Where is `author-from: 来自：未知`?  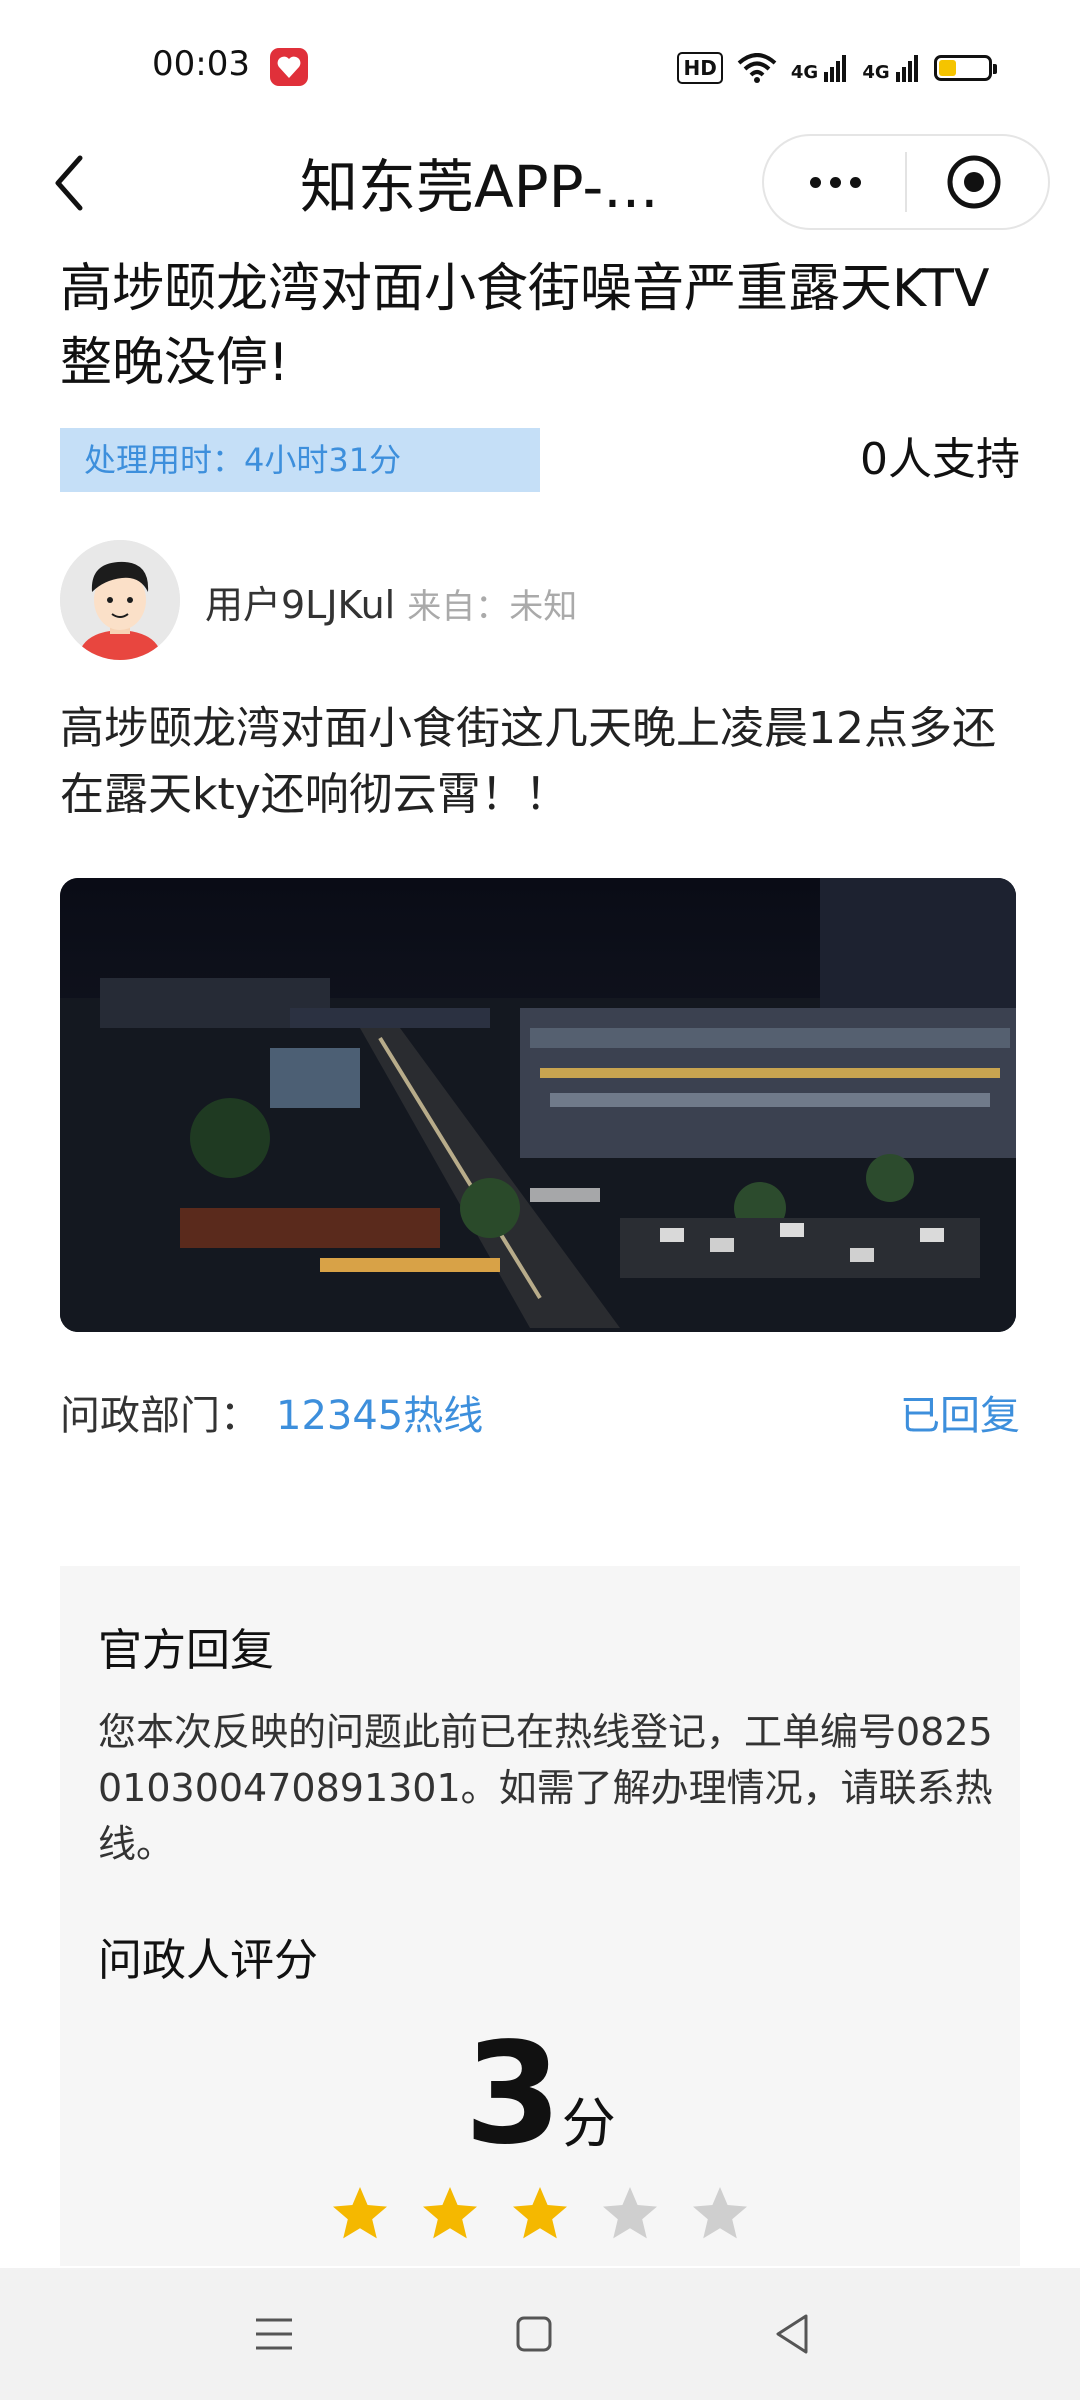
author-from: 来自：未知 is located at coordinates (492, 607).